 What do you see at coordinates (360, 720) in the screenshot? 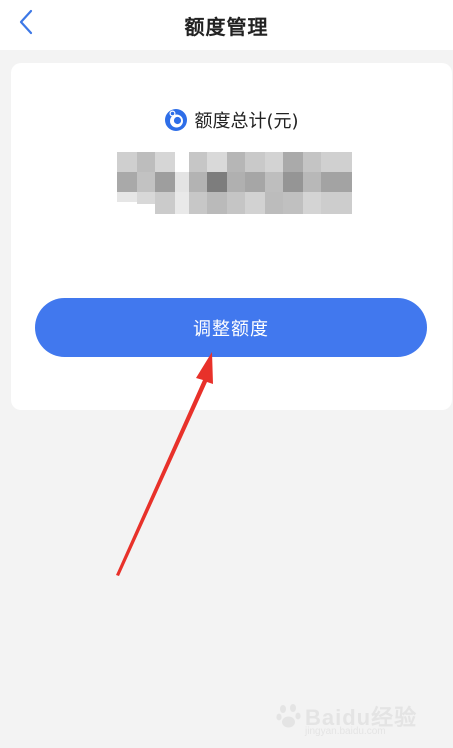
I see `baidu-watermark: Baidu经验 jingyan.baidu.com` at bounding box center [360, 720].